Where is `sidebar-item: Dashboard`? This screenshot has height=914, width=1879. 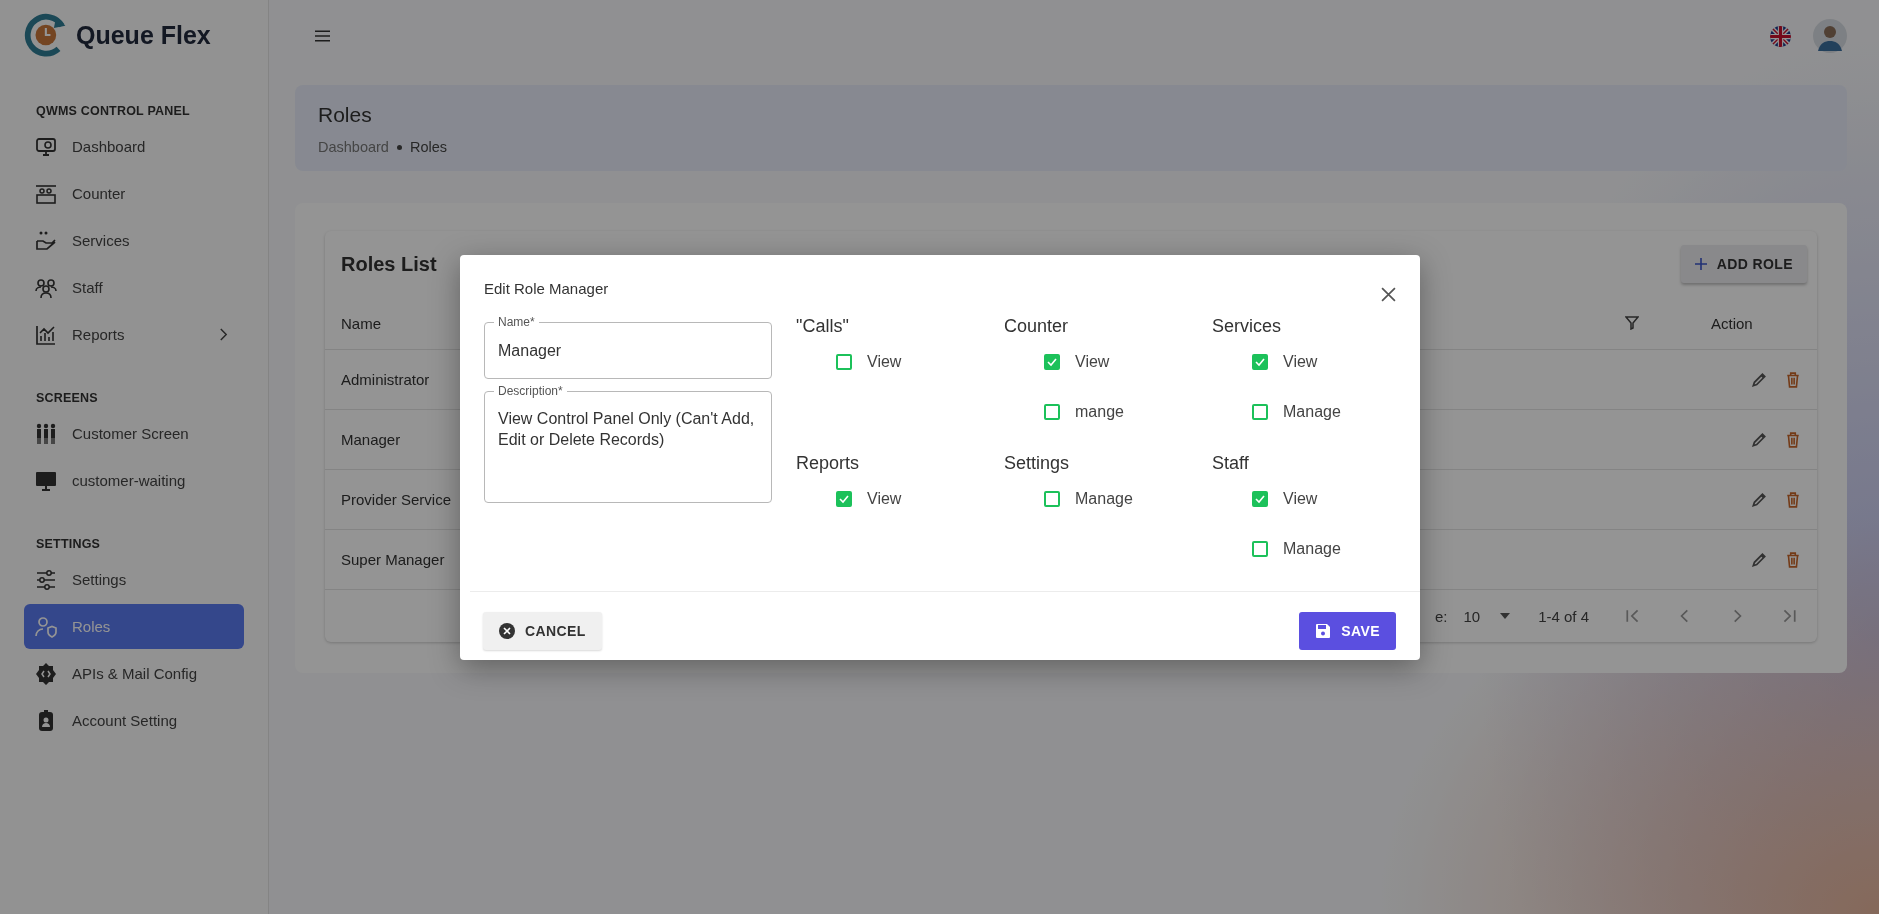 sidebar-item: Dashboard is located at coordinates (134, 146).